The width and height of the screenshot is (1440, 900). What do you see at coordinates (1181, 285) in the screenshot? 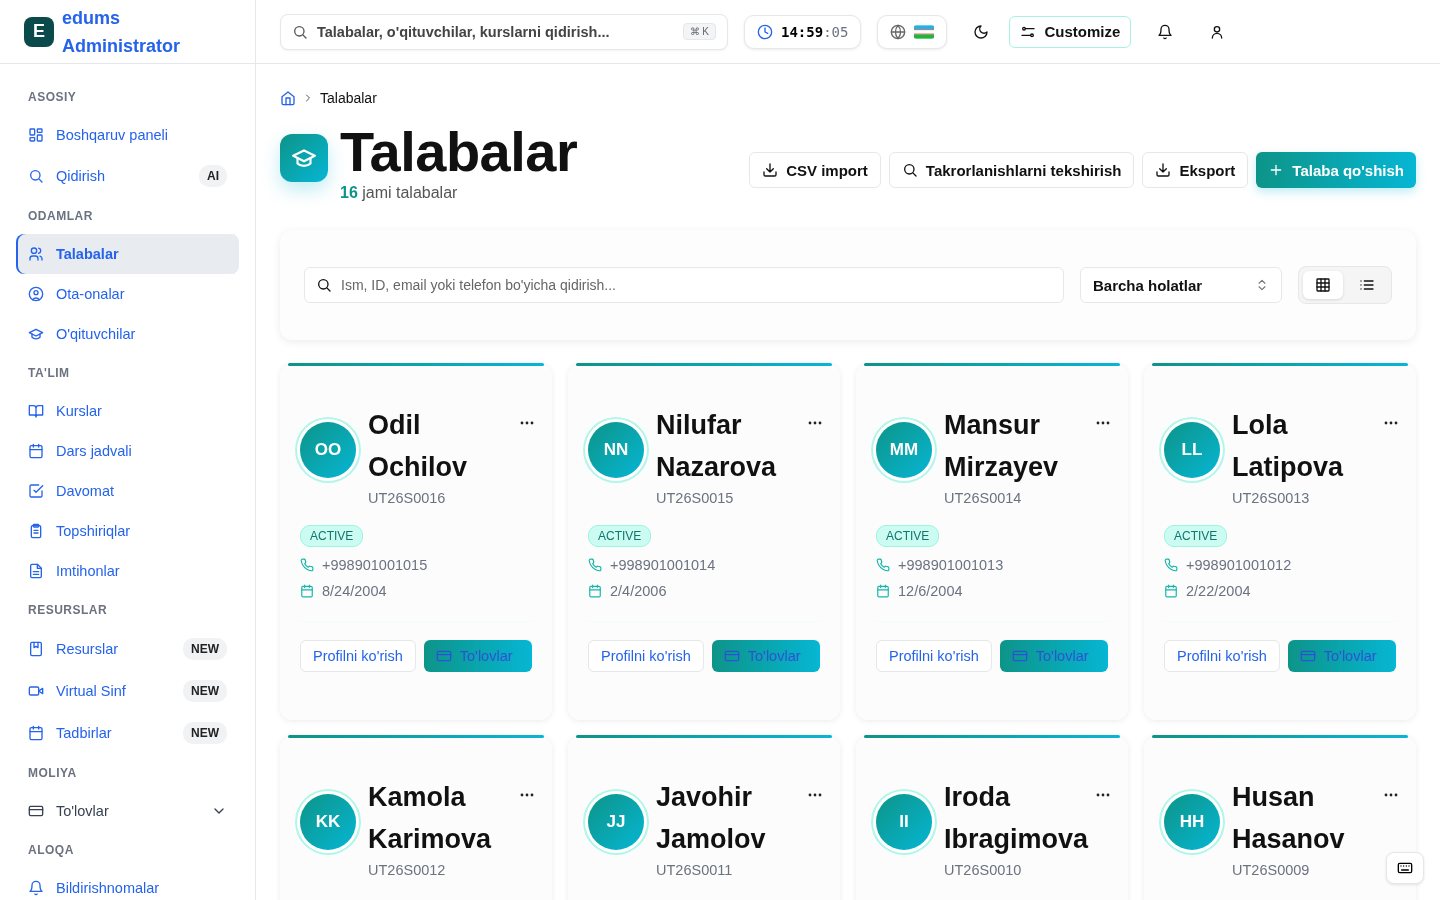
I see `status-dropdown: Barcha holatlar` at bounding box center [1181, 285].